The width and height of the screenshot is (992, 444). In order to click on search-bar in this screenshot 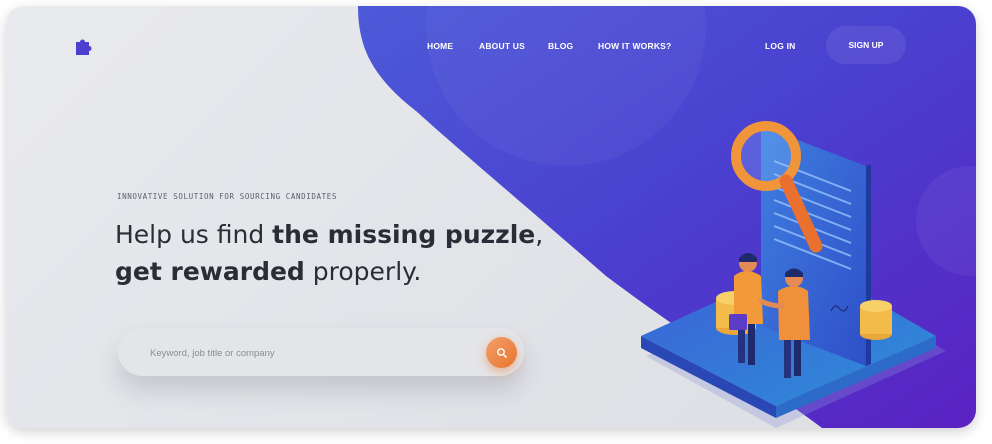, I will do `click(321, 352)`.